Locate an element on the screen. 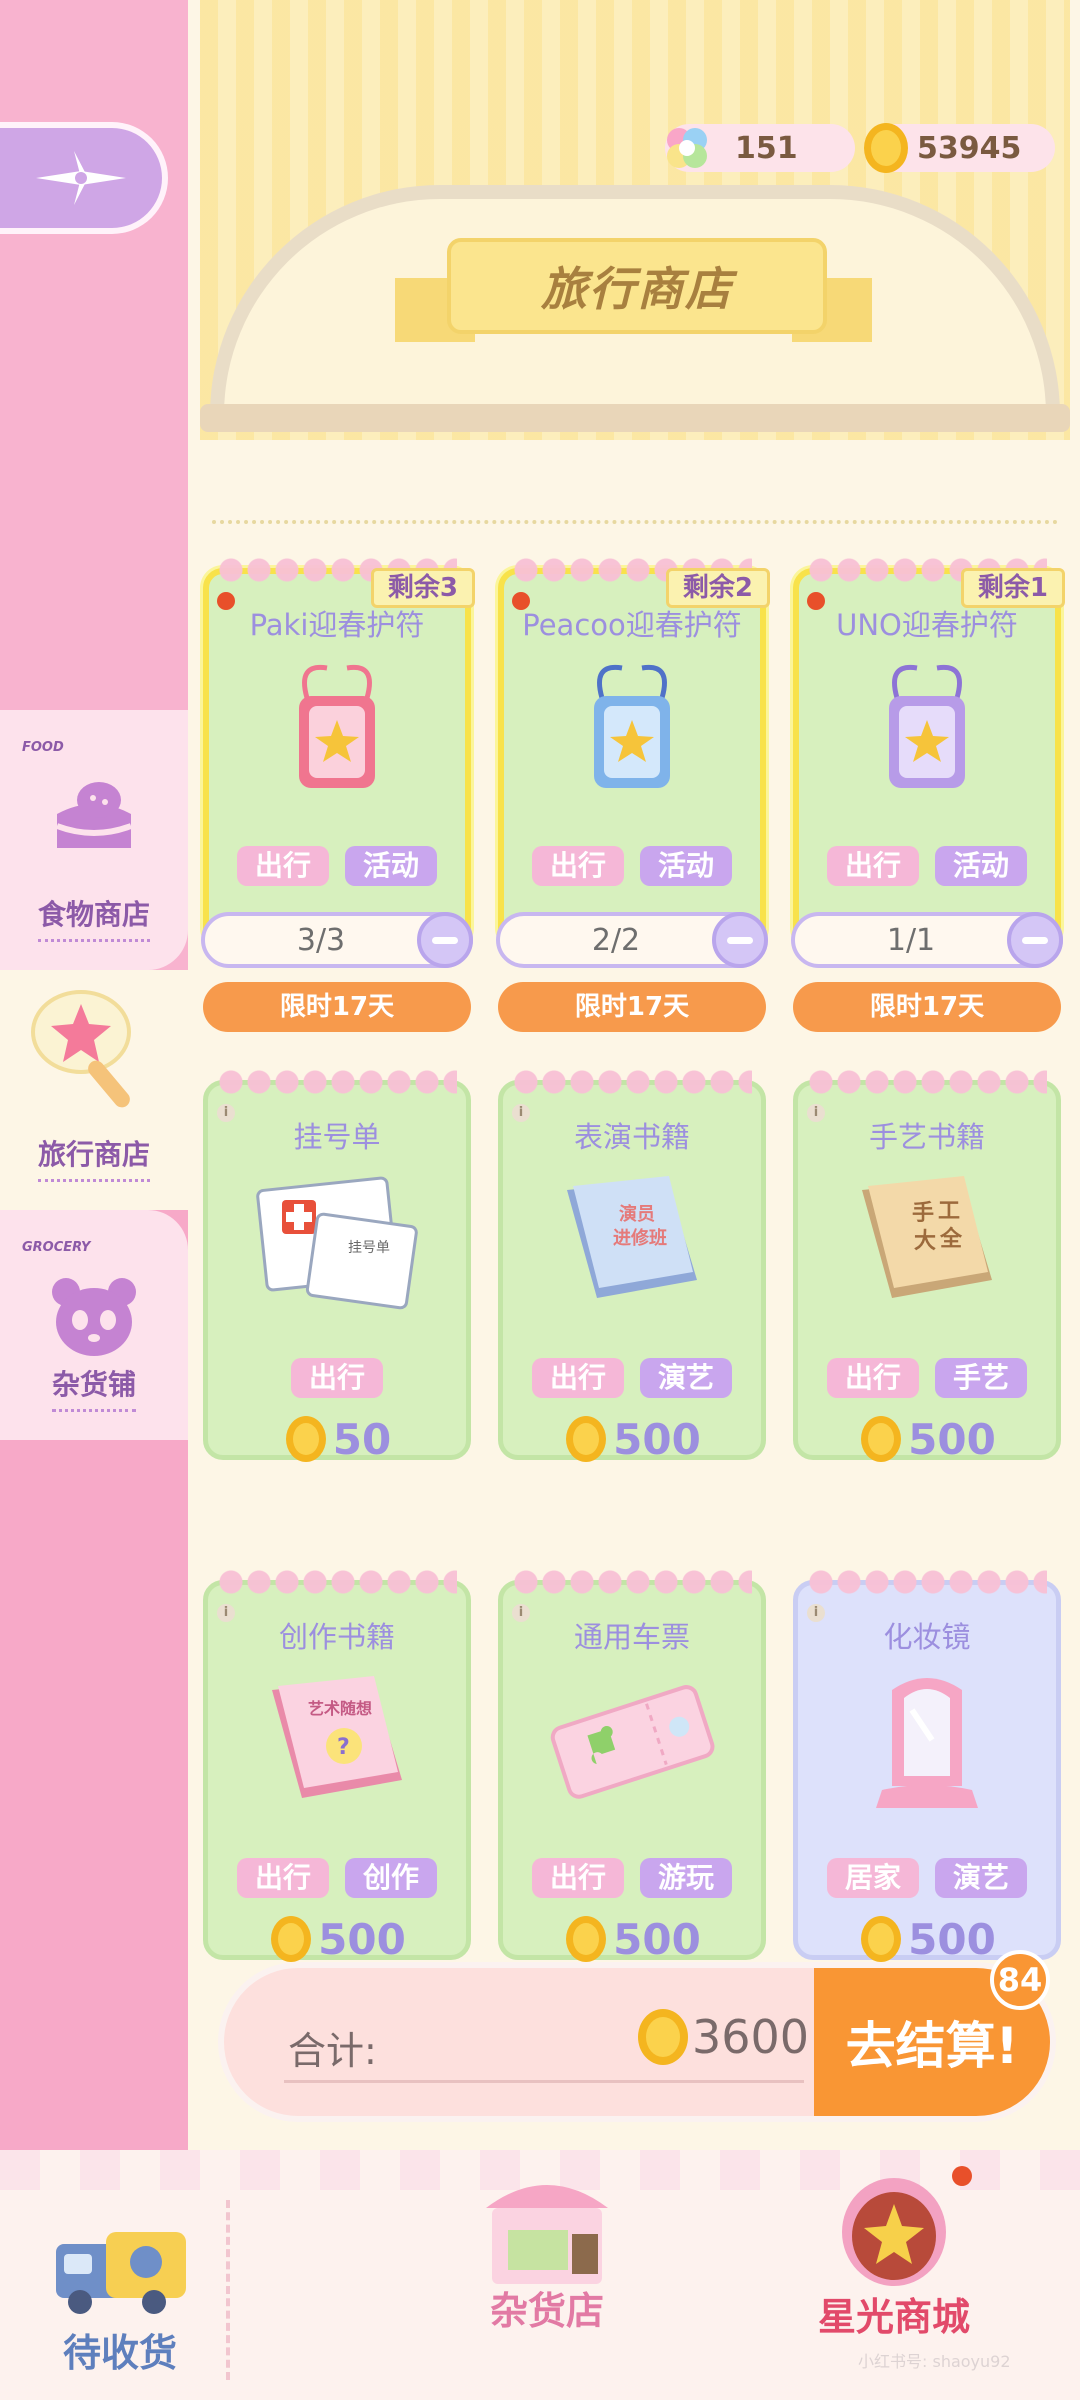 The height and width of the screenshot is (2400, 1080). form-title: 挂号单 is located at coordinates (369, 1248).